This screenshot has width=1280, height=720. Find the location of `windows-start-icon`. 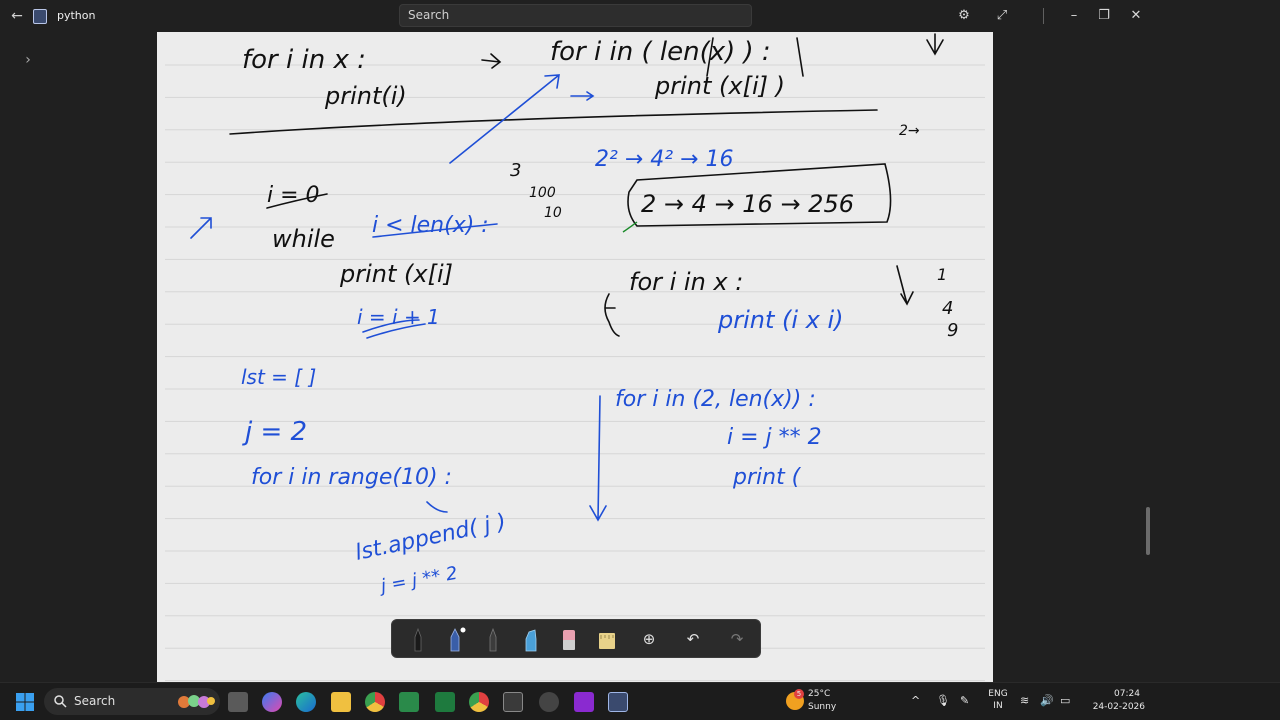

windows-start-icon is located at coordinates (25, 702).